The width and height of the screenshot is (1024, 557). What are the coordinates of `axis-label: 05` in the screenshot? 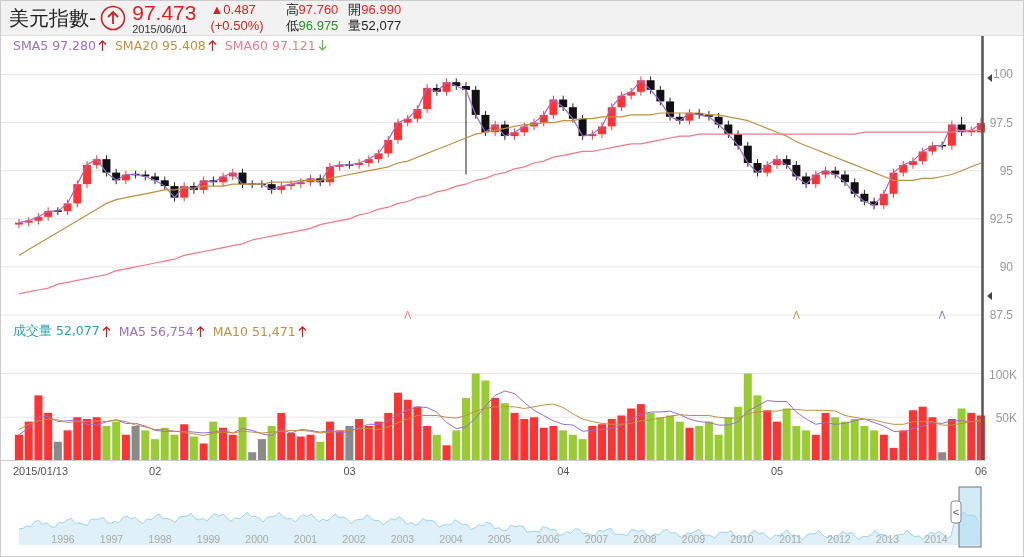 It's located at (777, 471).